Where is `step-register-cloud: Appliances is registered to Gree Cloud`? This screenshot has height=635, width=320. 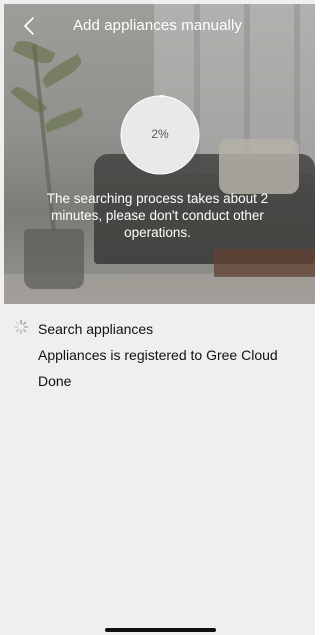 step-register-cloud: Appliances is registered to Gree Cloud is located at coordinates (157, 354).